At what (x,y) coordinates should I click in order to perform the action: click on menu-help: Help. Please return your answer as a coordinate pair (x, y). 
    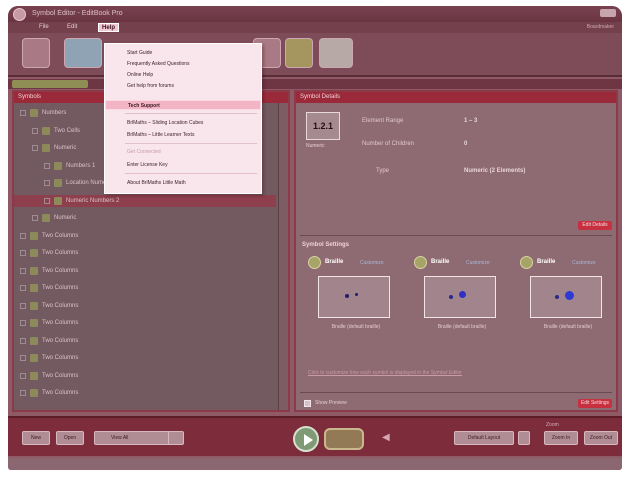
    Looking at the image, I should click on (109, 27).